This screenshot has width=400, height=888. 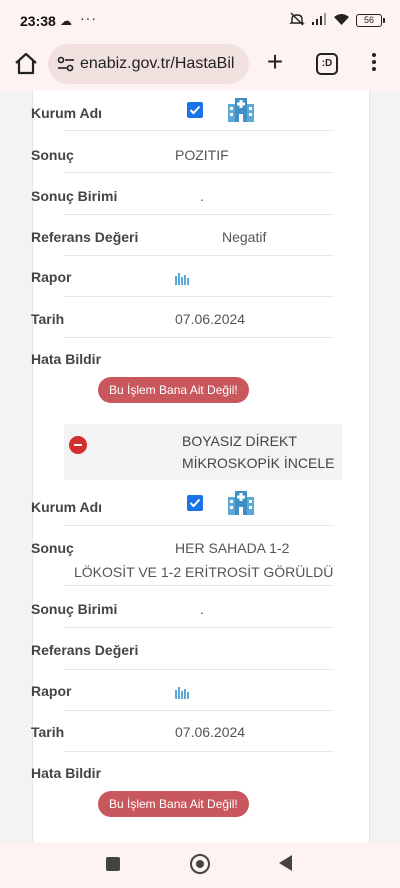 I want to click on referans-label-2: Referans Değeri, so click(x=85, y=650).